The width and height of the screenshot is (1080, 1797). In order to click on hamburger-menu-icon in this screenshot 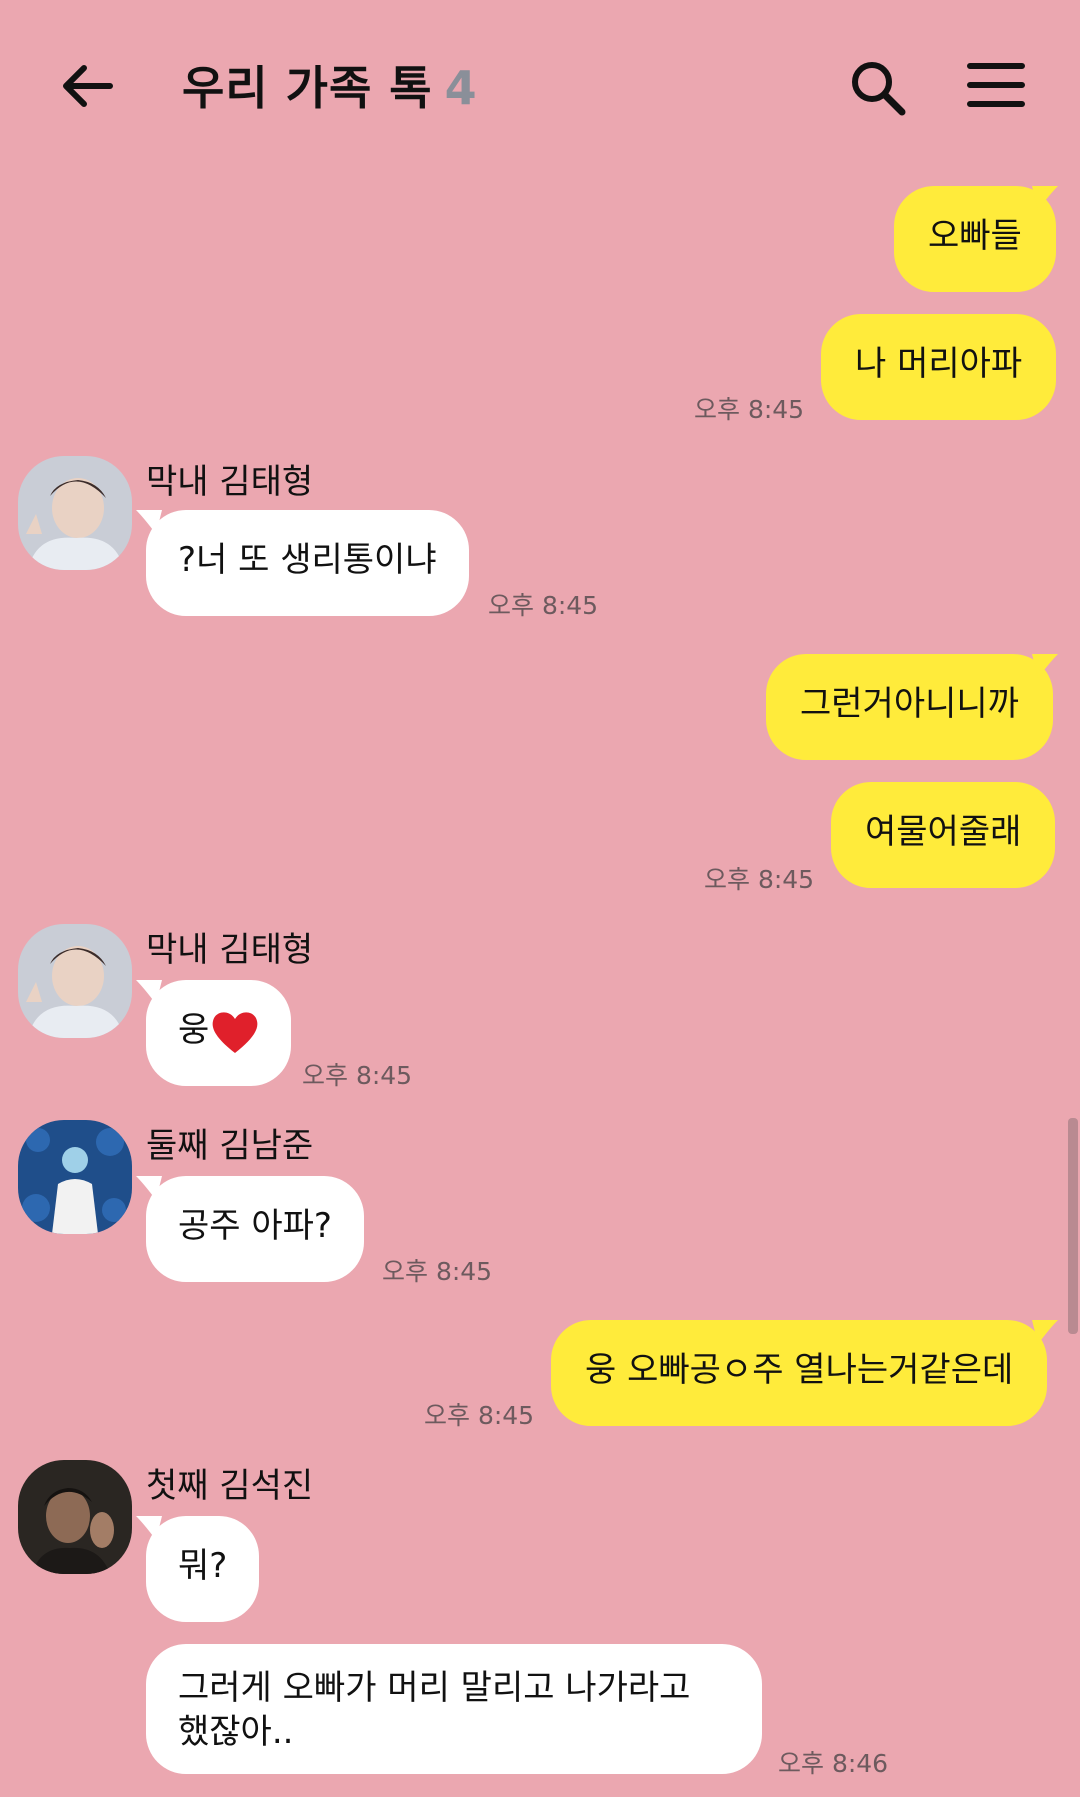, I will do `click(996, 85)`.